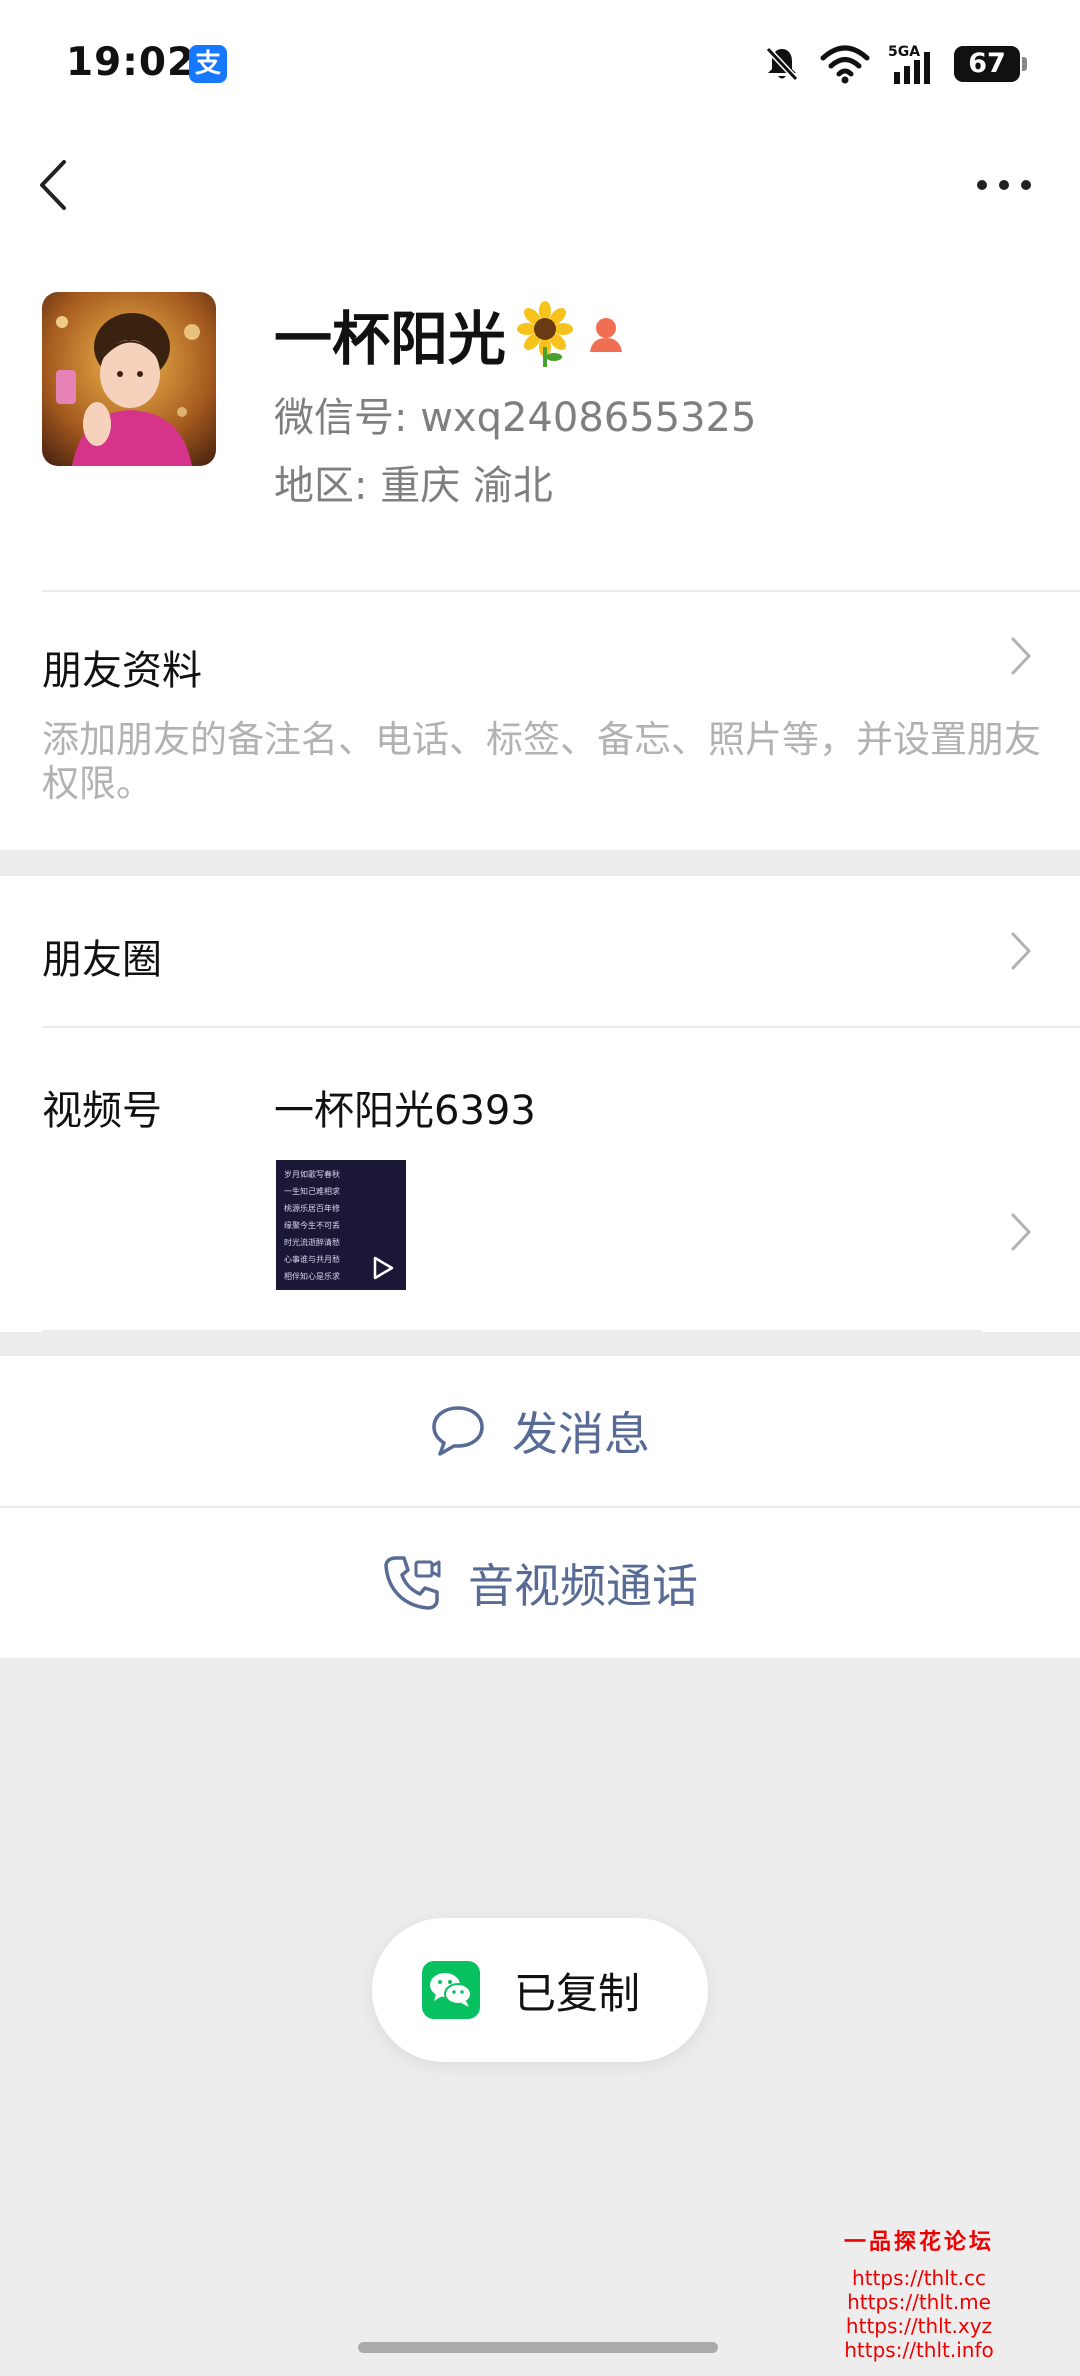 The height and width of the screenshot is (2376, 1080). I want to click on watermark-link: https://thlt.cc, so click(919, 2278).